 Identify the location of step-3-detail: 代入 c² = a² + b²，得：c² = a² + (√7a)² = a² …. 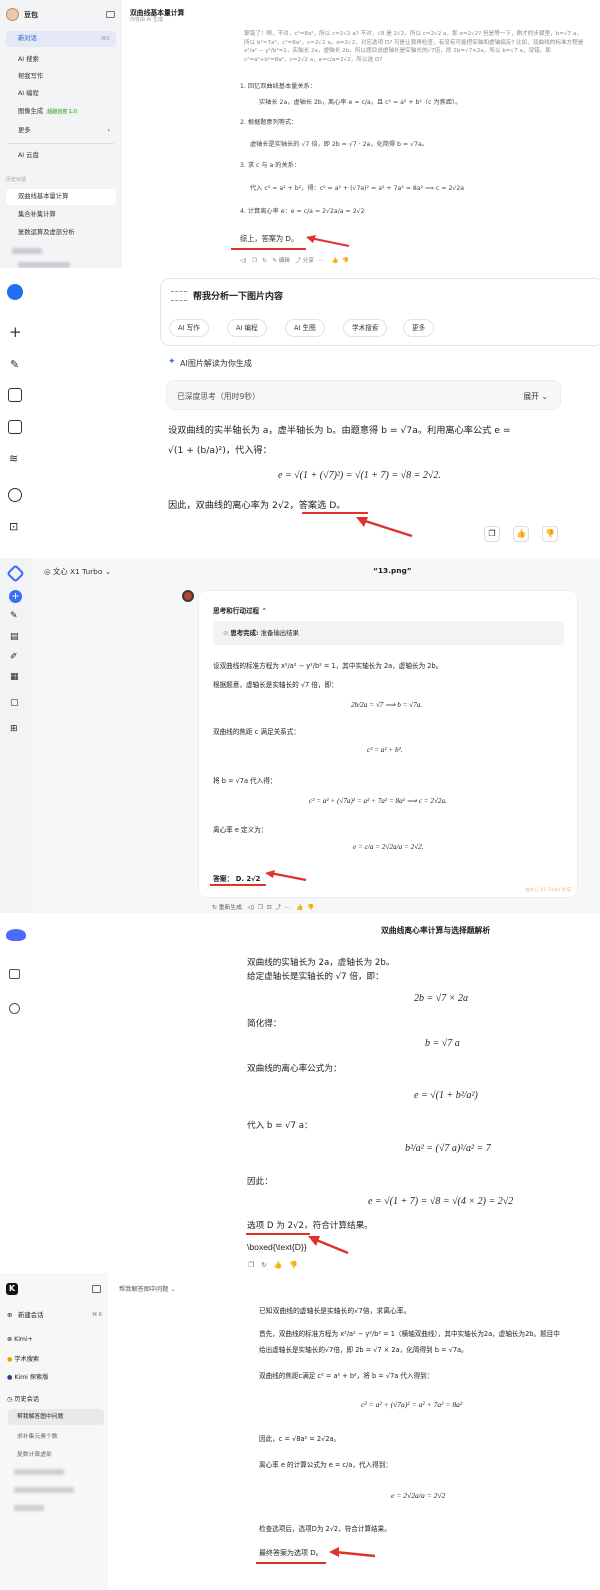
(357, 188).